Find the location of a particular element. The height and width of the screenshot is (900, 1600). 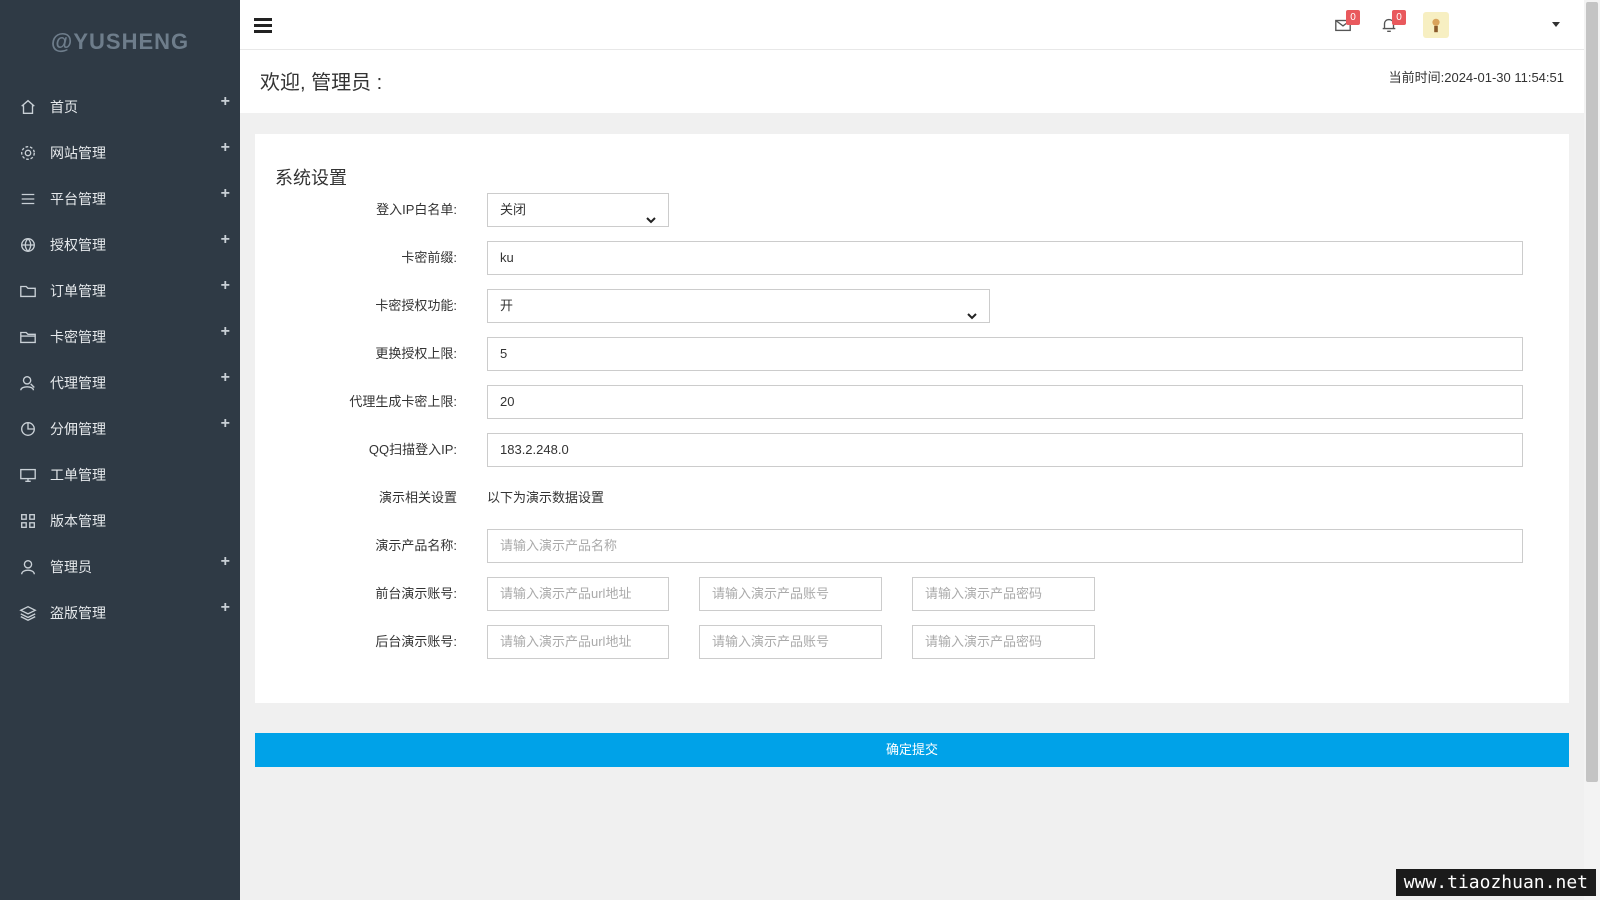

sidebar-item-versions: 版本管理 is located at coordinates (120, 521).